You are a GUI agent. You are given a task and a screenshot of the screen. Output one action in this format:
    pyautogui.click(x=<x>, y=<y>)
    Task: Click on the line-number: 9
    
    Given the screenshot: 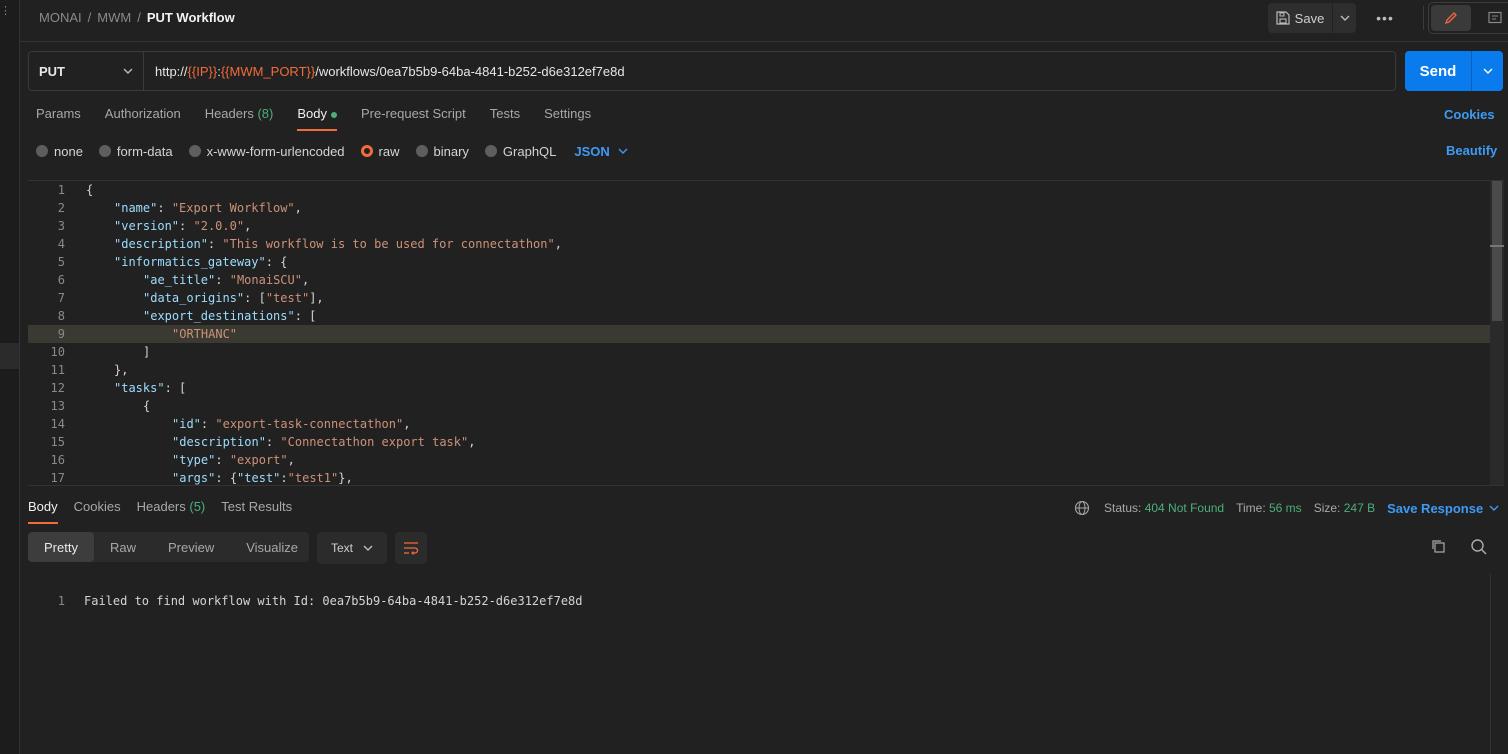 What is the action you would take?
    pyautogui.click(x=61, y=334)
    